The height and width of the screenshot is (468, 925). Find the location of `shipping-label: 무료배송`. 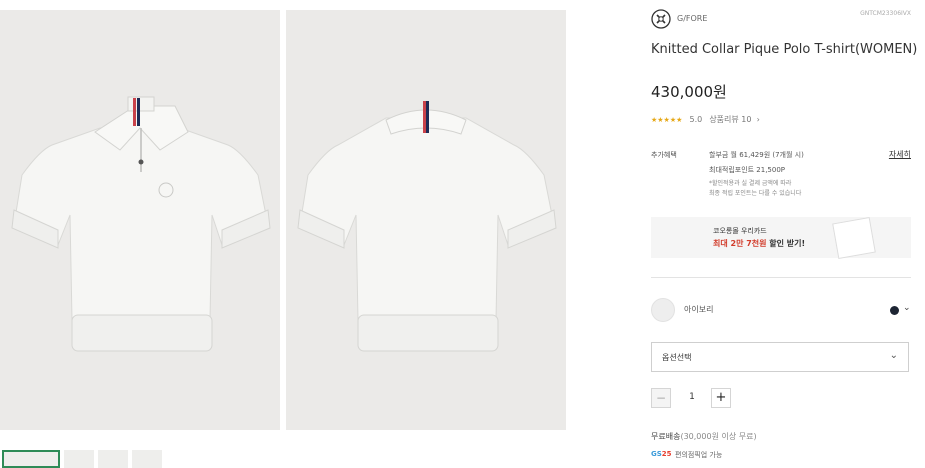

shipping-label: 무료배송 is located at coordinates (666, 436).